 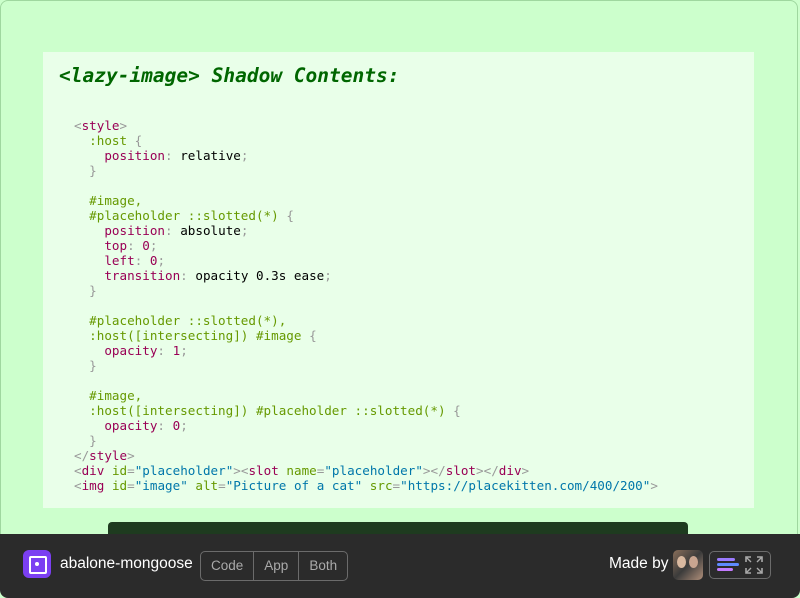 I want to click on view-toggle: Code App Both, so click(x=274, y=566).